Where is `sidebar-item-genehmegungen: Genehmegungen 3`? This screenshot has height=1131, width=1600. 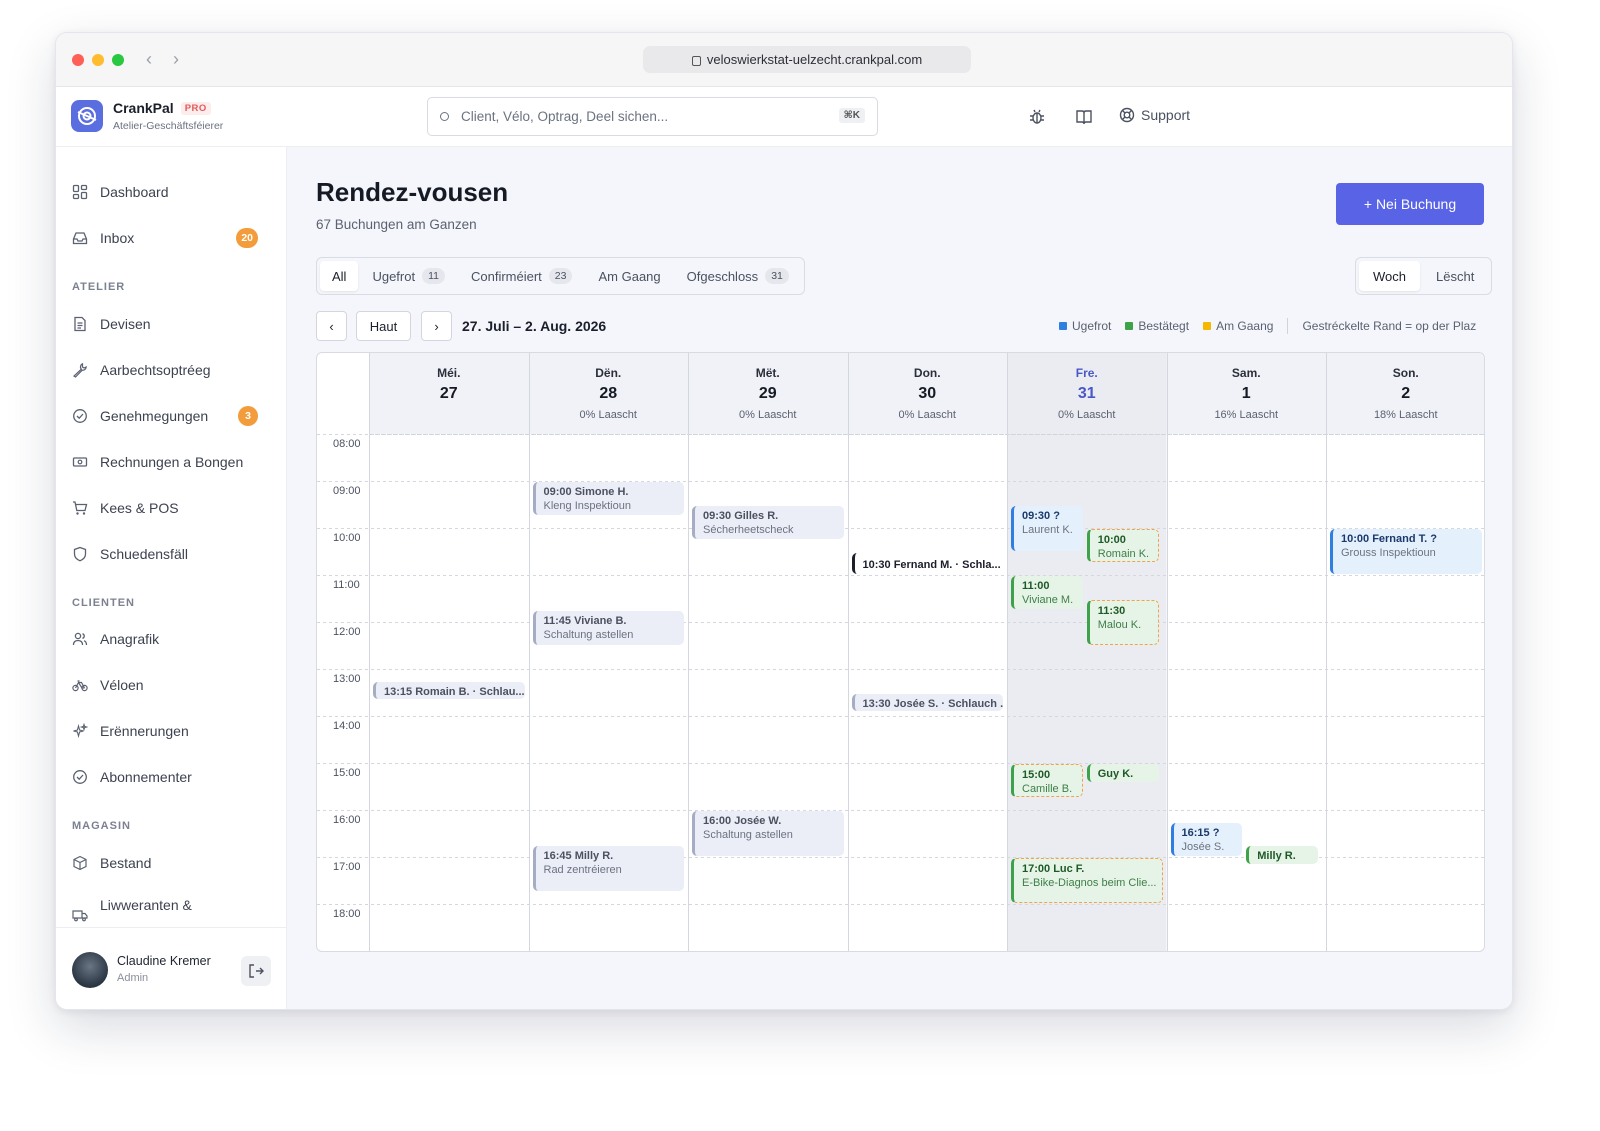 sidebar-item-genehmegungen: Genehmegungen 3 is located at coordinates (172, 416).